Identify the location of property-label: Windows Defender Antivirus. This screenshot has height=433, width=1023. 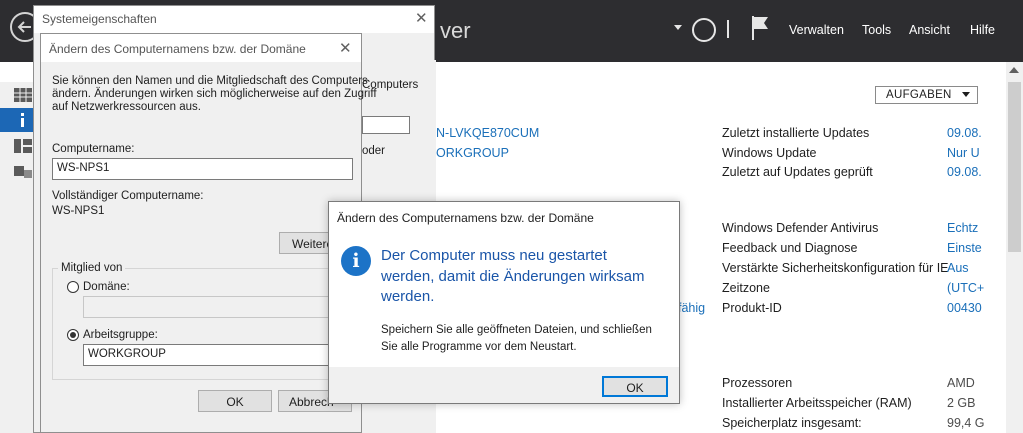
(800, 228).